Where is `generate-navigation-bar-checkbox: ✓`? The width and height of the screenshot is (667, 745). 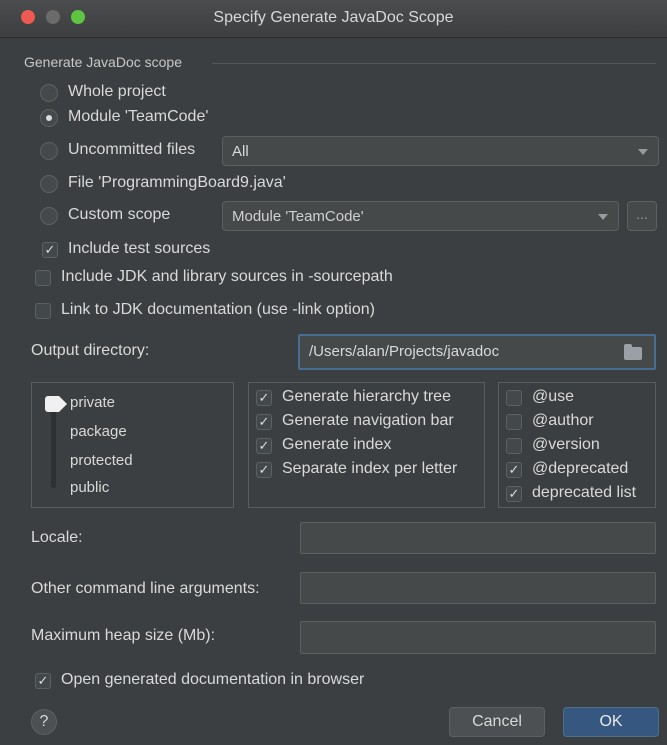 generate-navigation-bar-checkbox: ✓ is located at coordinates (264, 422).